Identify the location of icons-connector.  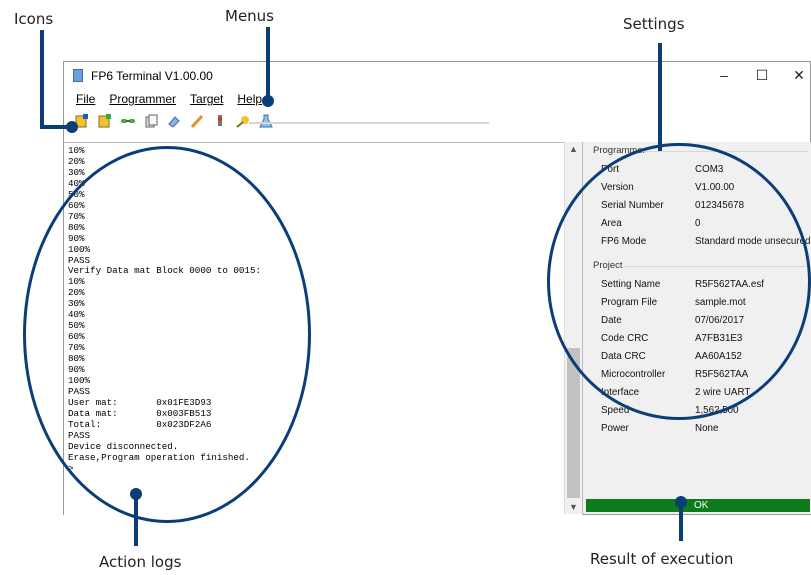
(42, 79).